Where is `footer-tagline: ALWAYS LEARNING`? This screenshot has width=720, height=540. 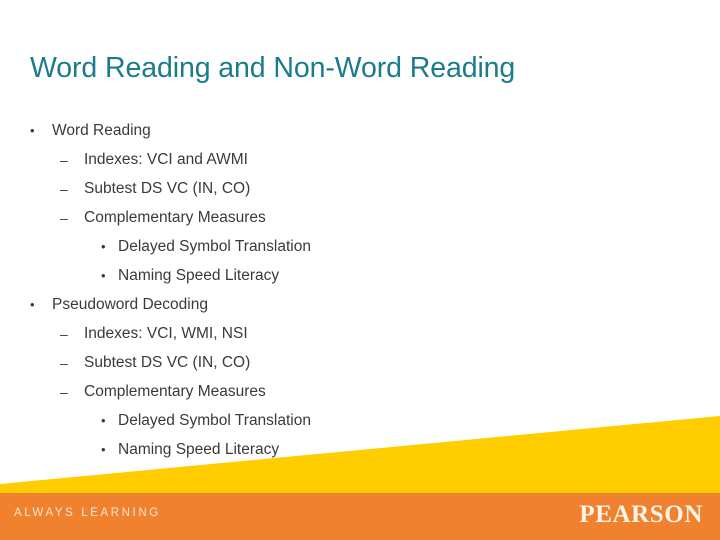
footer-tagline: ALWAYS LEARNING is located at coordinates (87, 513).